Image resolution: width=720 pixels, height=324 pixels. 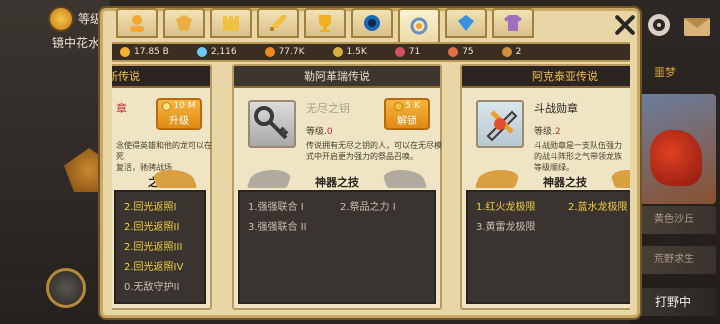 What do you see at coordinates (578, 156) in the screenshot?
I see `item-desc: 斗战勋章是一支队伍强力 的战斗阵形之气带领龙族 等级顺绿。` at bounding box center [578, 156].